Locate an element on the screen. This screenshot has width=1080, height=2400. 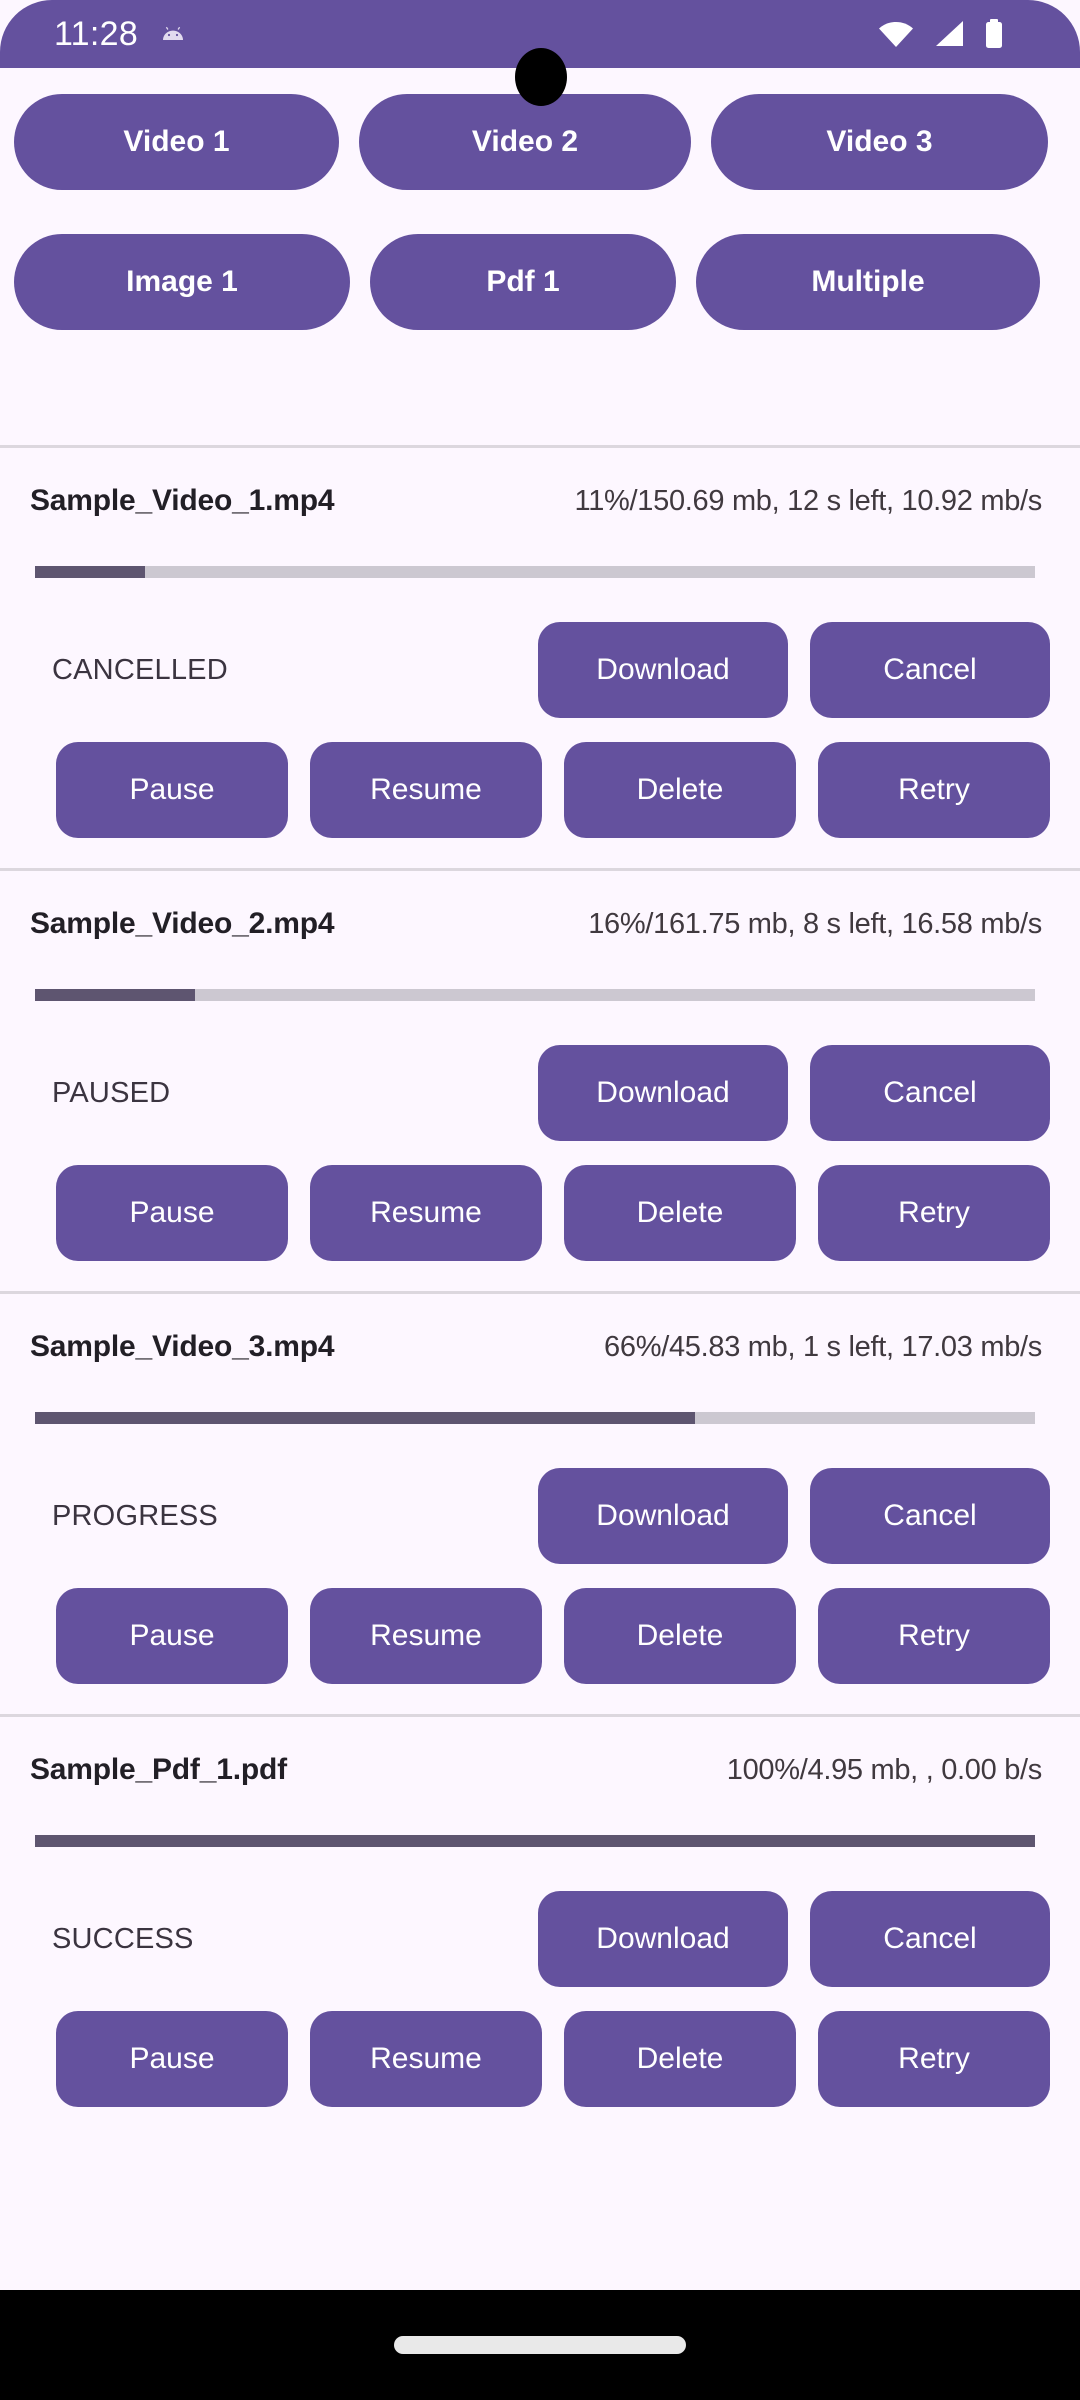
pdf-1-button: Pdf 1 is located at coordinates (523, 282).